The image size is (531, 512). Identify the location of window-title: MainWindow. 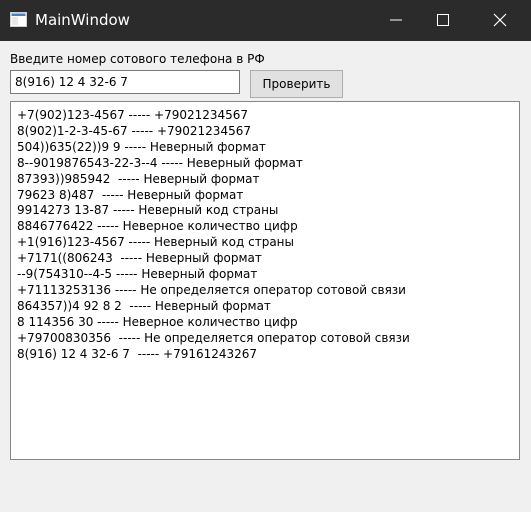
(82, 20).